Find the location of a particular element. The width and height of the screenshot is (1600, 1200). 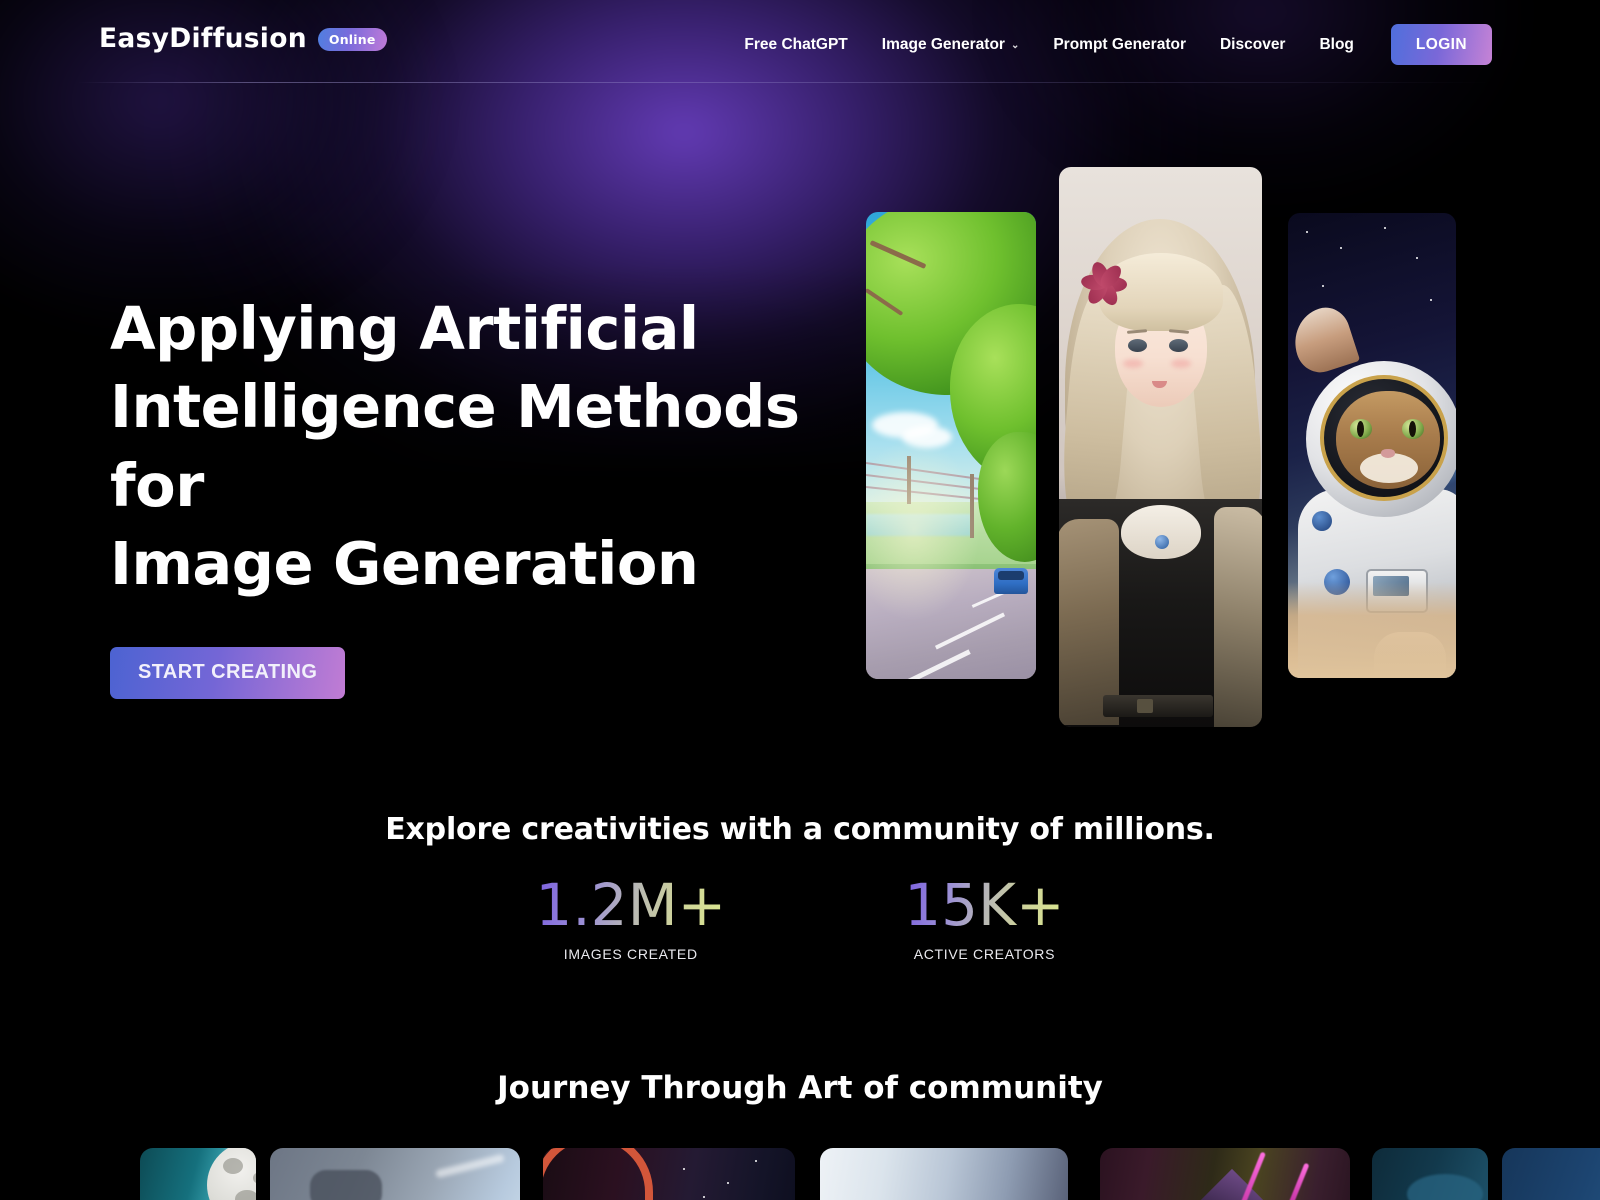

cloud-mass is located at coordinates (346, 1185).